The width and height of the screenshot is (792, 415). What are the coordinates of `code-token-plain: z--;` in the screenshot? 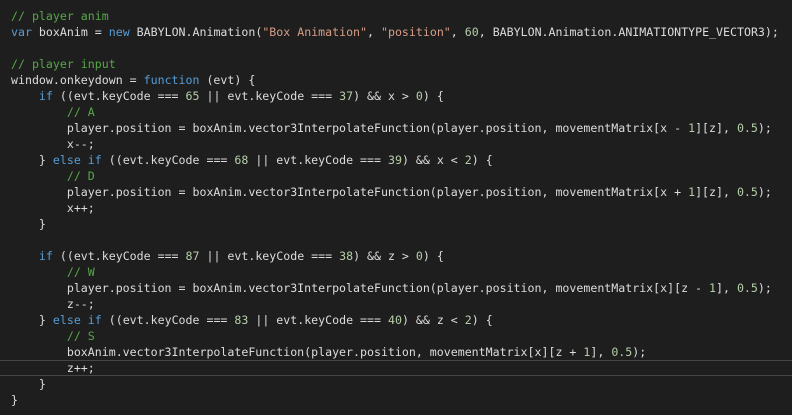 It's located at (53, 304).